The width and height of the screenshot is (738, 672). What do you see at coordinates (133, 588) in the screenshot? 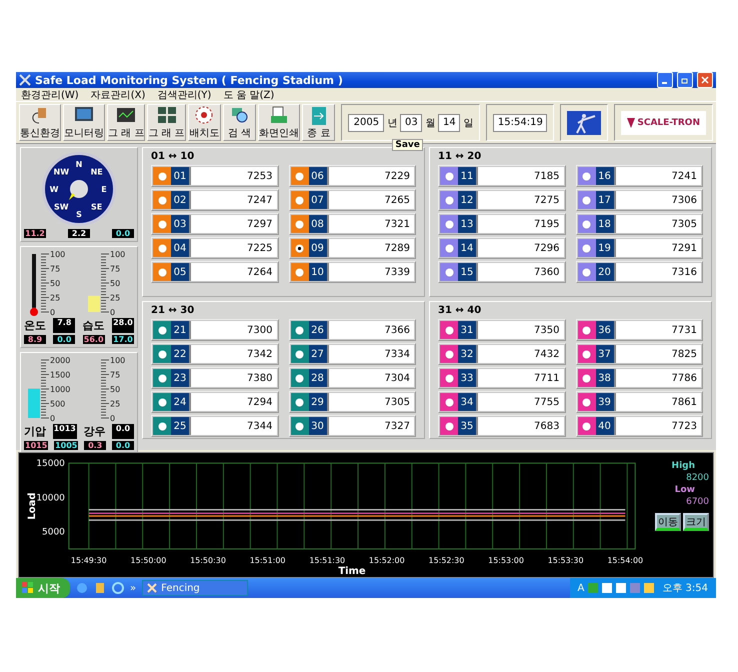
I see `more-chevron: »` at bounding box center [133, 588].